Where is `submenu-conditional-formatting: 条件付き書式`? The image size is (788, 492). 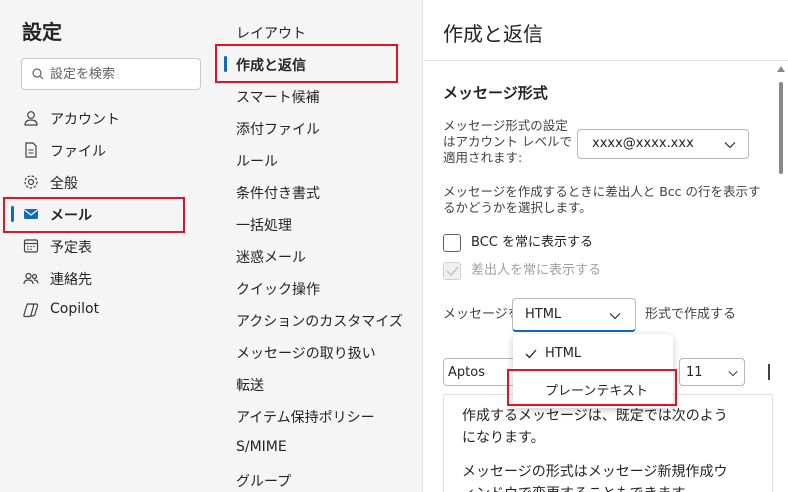 submenu-conditional-formatting: 条件付き書式 is located at coordinates (278, 193).